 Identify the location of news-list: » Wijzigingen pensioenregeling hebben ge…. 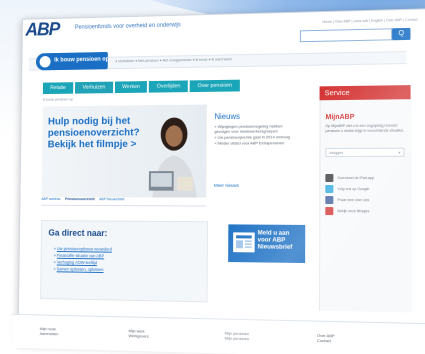
(255, 134).